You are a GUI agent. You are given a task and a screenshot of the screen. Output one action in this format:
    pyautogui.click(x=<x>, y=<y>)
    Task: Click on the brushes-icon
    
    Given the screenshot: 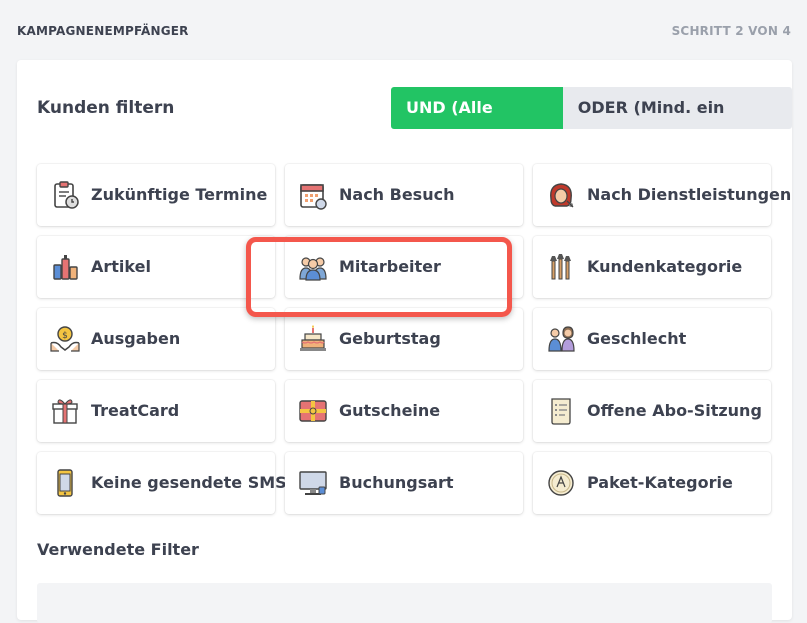 What is the action you would take?
    pyautogui.click(x=560, y=267)
    